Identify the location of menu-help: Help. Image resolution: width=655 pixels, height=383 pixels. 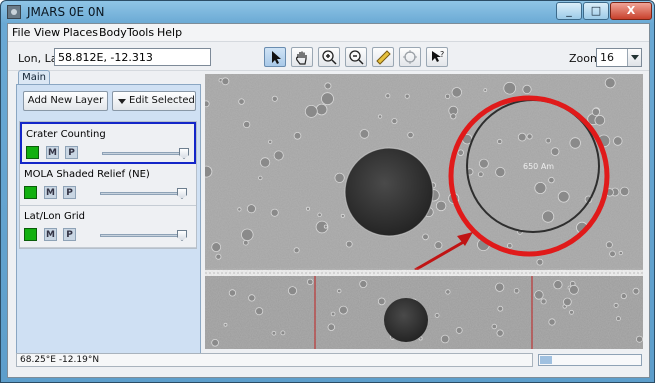
(169, 32).